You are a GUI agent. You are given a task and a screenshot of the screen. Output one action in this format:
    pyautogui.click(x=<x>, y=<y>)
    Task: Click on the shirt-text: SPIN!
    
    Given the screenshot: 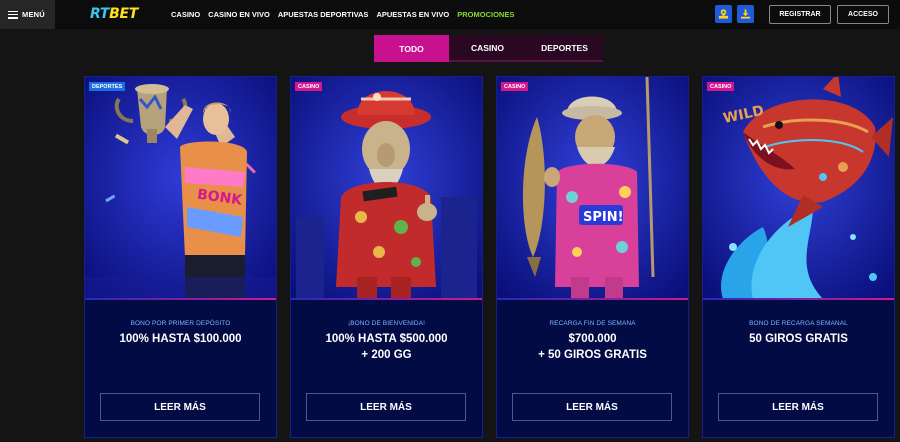 What is the action you would take?
    pyautogui.click(x=603, y=217)
    